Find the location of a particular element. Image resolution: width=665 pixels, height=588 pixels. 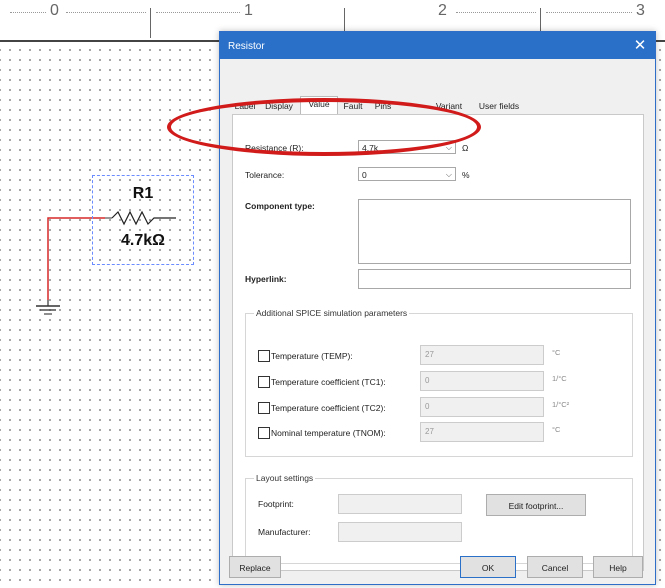

tnom-label: Nominal temperature (TNOM): is located at coordinates (328, 433).